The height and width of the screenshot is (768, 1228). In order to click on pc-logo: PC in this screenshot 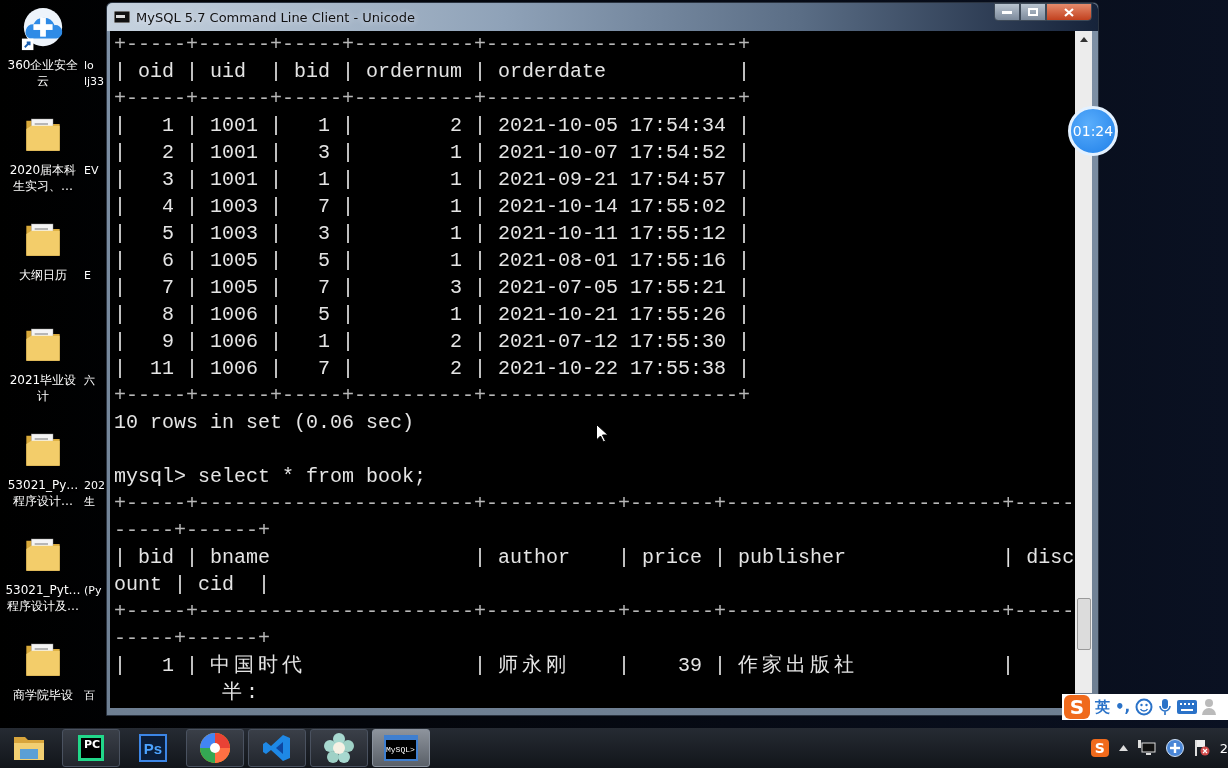, I will do `click(91, 748)`.